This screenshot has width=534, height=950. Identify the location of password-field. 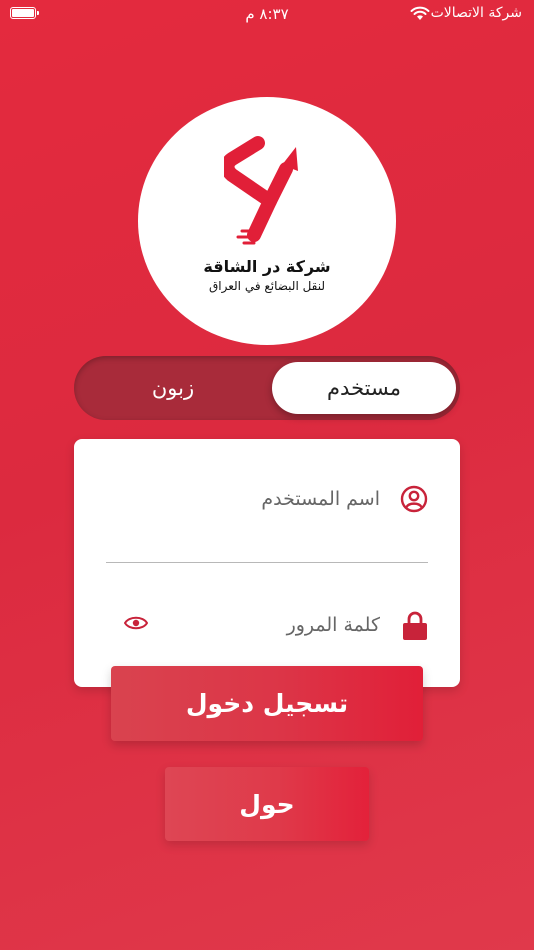
(267, 625).